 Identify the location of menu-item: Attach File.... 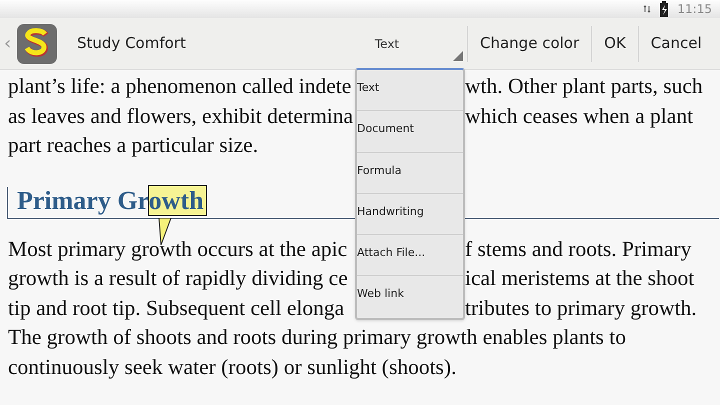
(410, 255).